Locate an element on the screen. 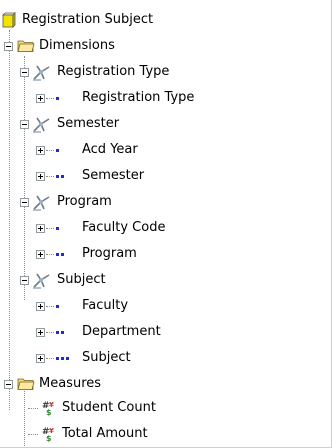 The height and width of the screenshot is (448, 332). tree-node-level: Acd Year is located at coordinates (87, 150).